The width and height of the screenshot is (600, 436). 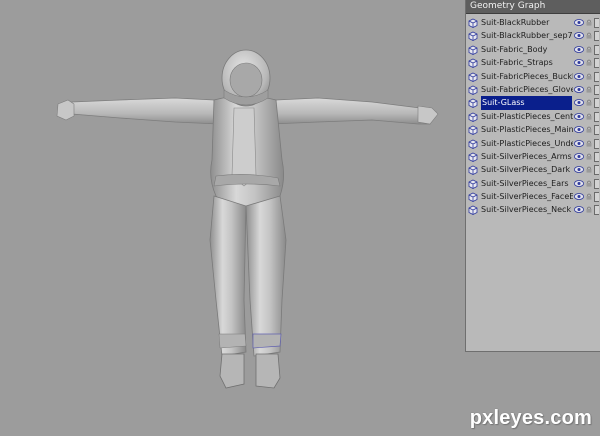 I want to click on panel-title: Geometry Graph, so click(x=533, y=7).